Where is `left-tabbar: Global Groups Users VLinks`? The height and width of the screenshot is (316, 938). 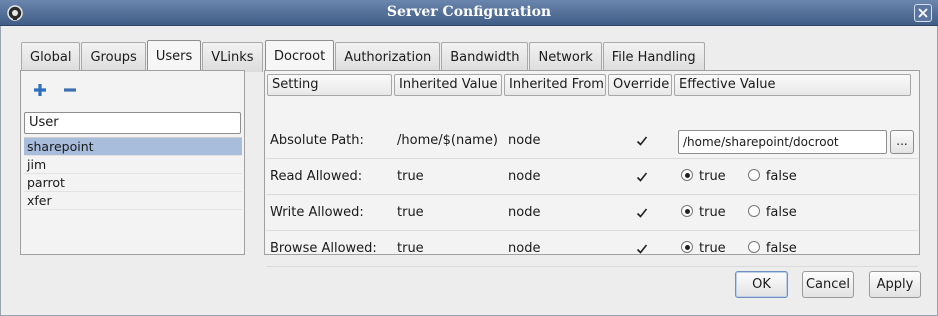 left-tabbar: Global Groups Users VLinks is located at coordinates (142, 56).